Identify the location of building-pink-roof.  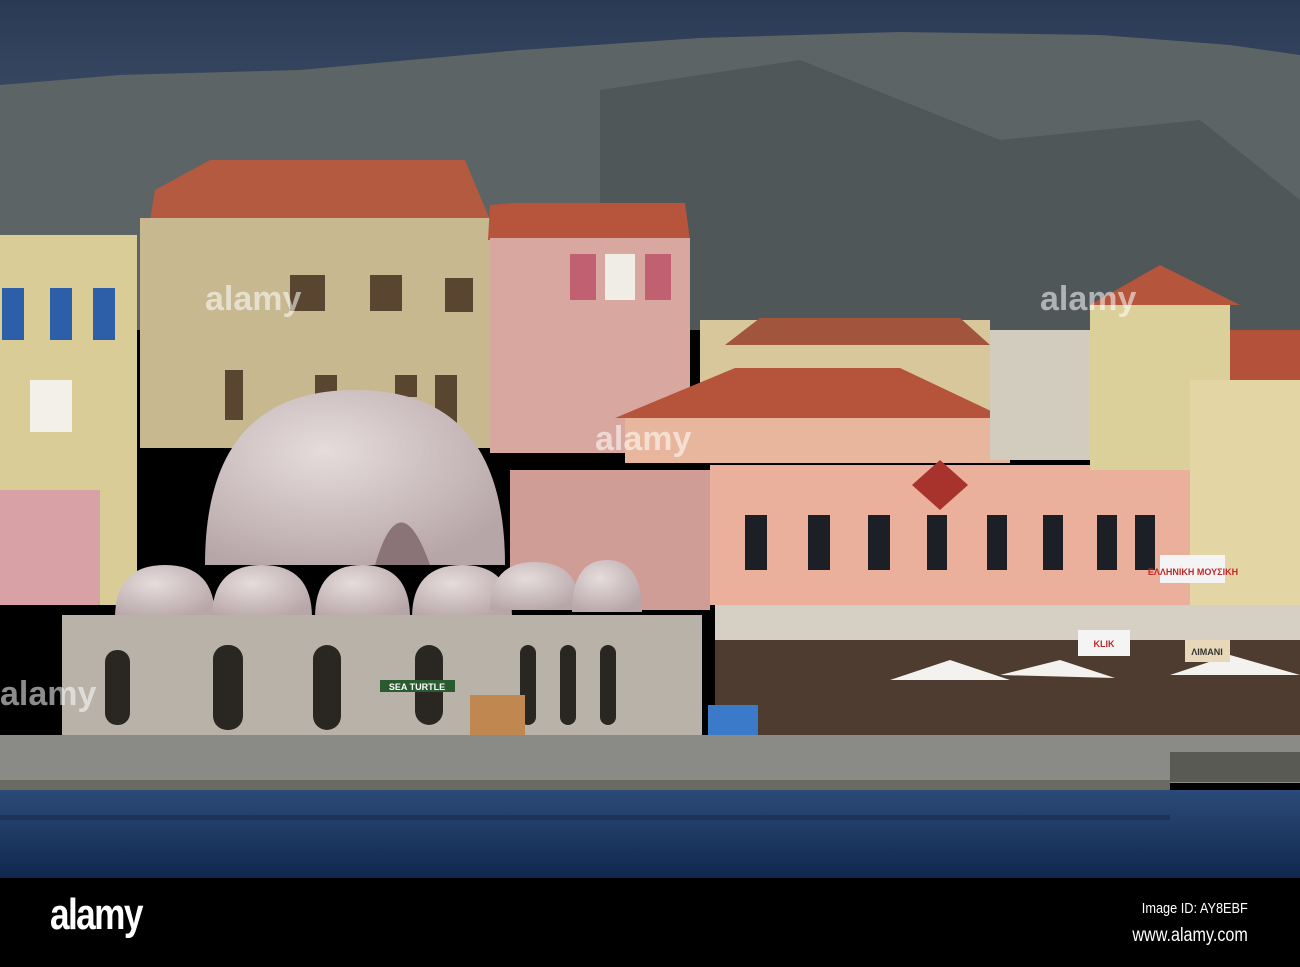
(589, 221).